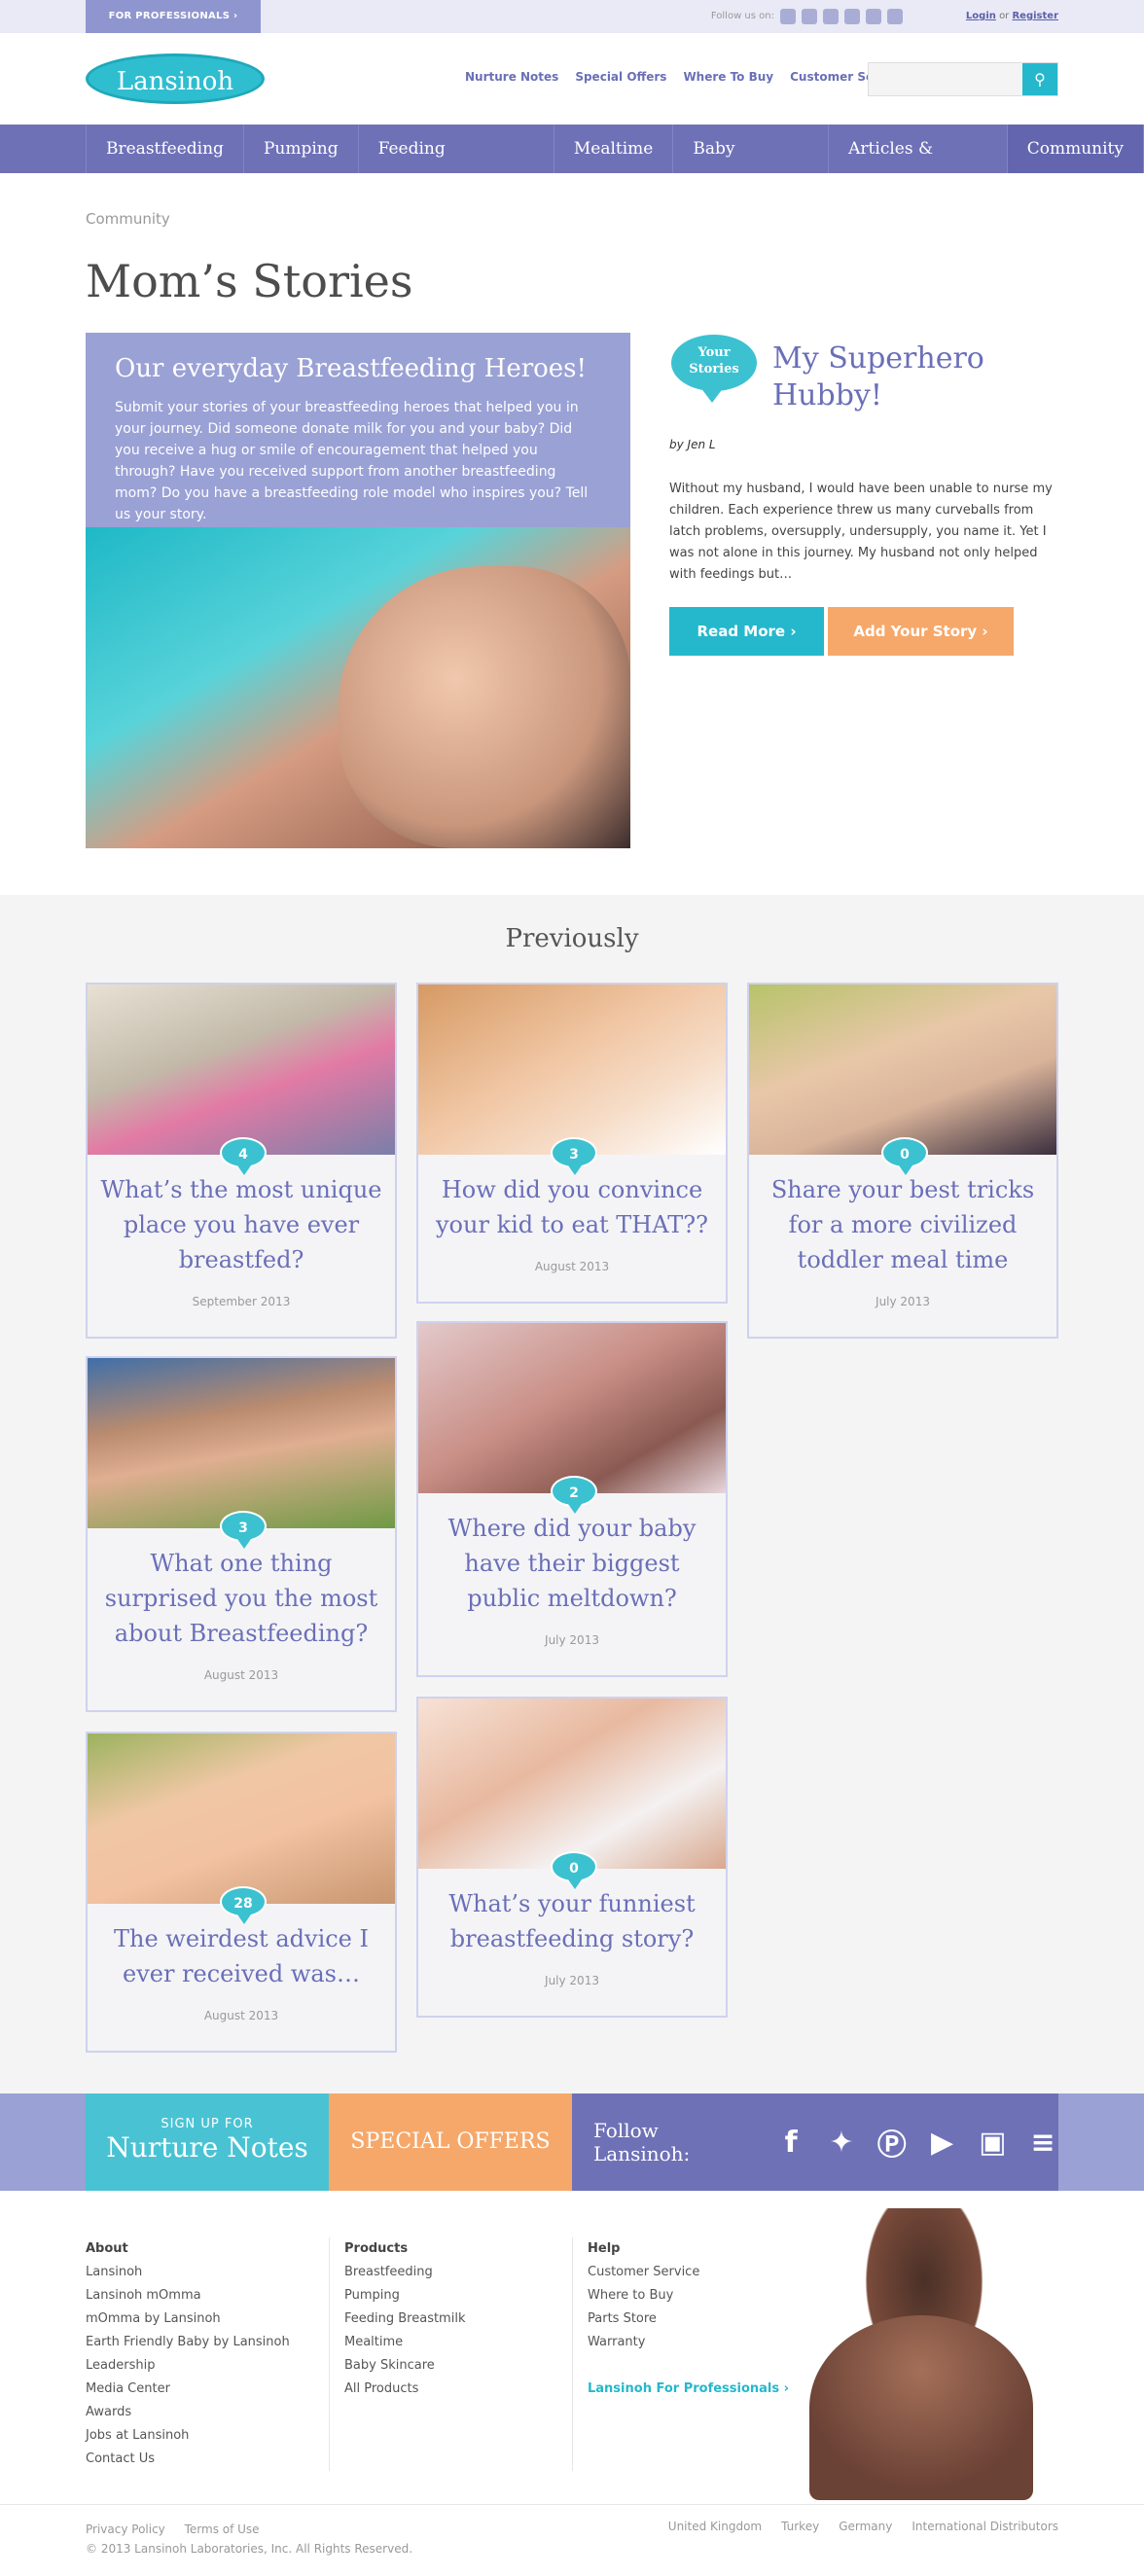 The image size is (1144, 2576). Describe the element at coordinates (788, 16) in the screenshot. I see `facebook-icon` at that location.